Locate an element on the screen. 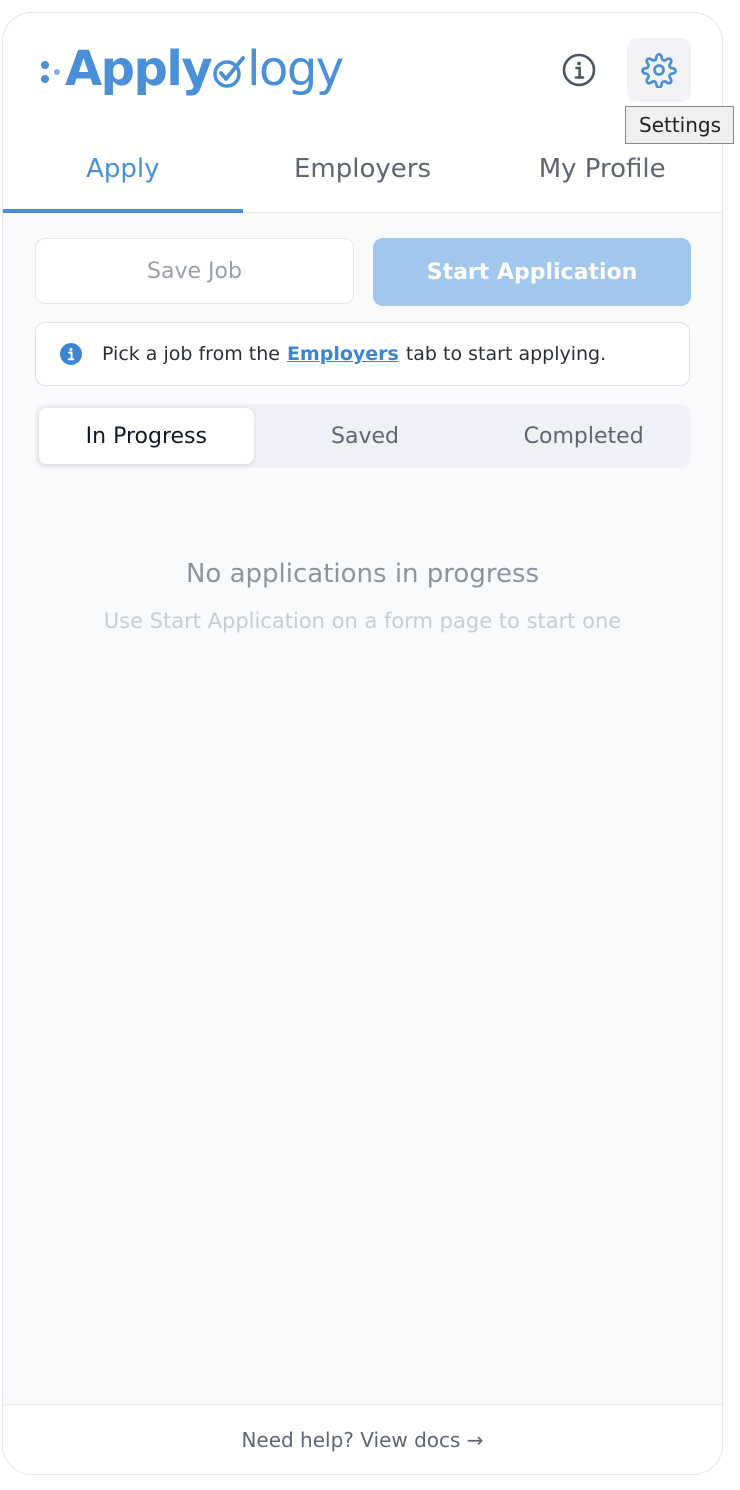  segment-saved: Saved is located at coordinates (365, 436).